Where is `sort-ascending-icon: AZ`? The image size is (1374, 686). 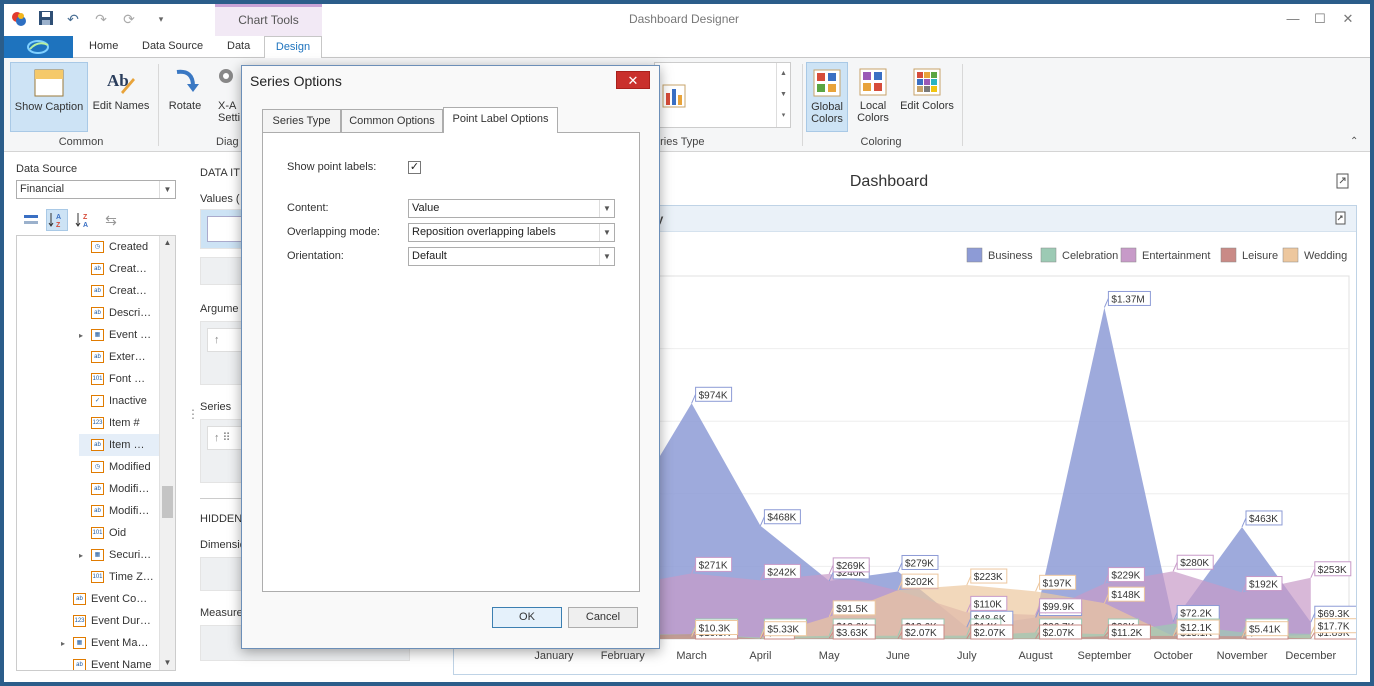 sort-ascending-icon: AZ is located at coordinates (57, 220).